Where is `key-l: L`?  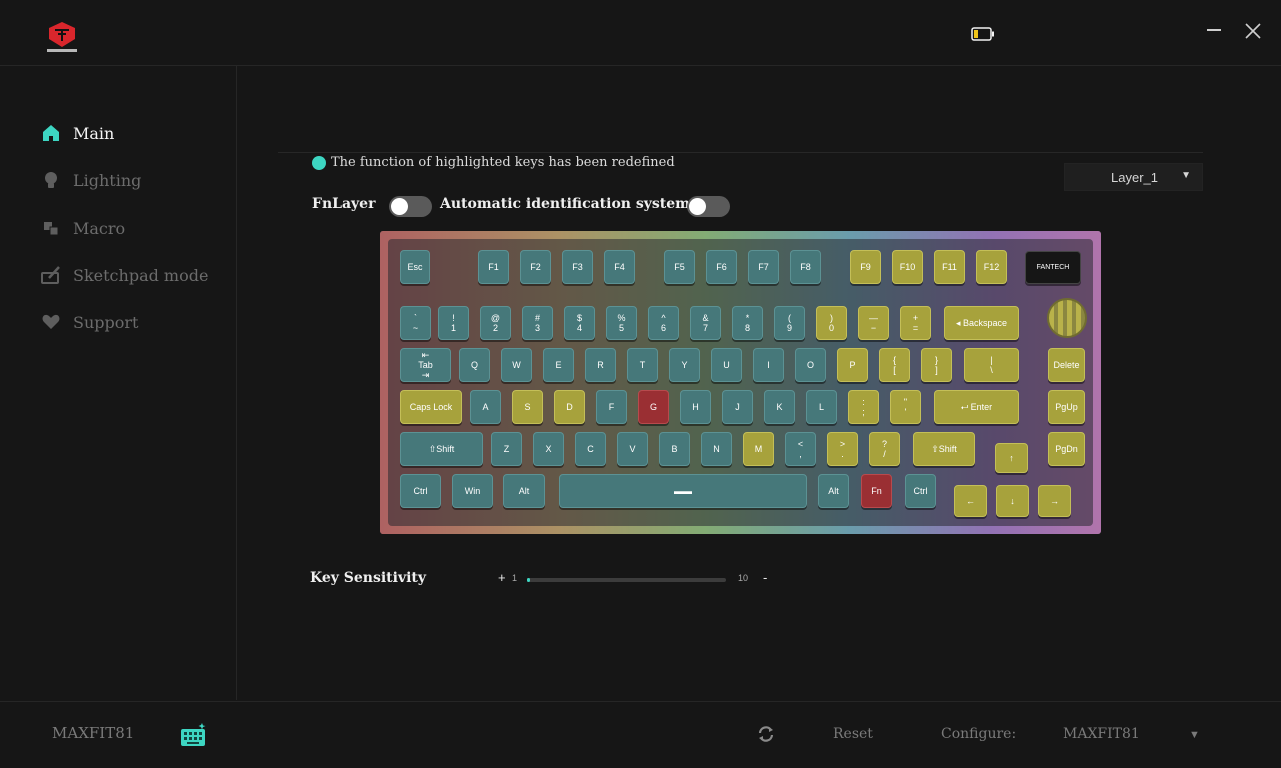
key-l: L is located at coordinates (821, 407).